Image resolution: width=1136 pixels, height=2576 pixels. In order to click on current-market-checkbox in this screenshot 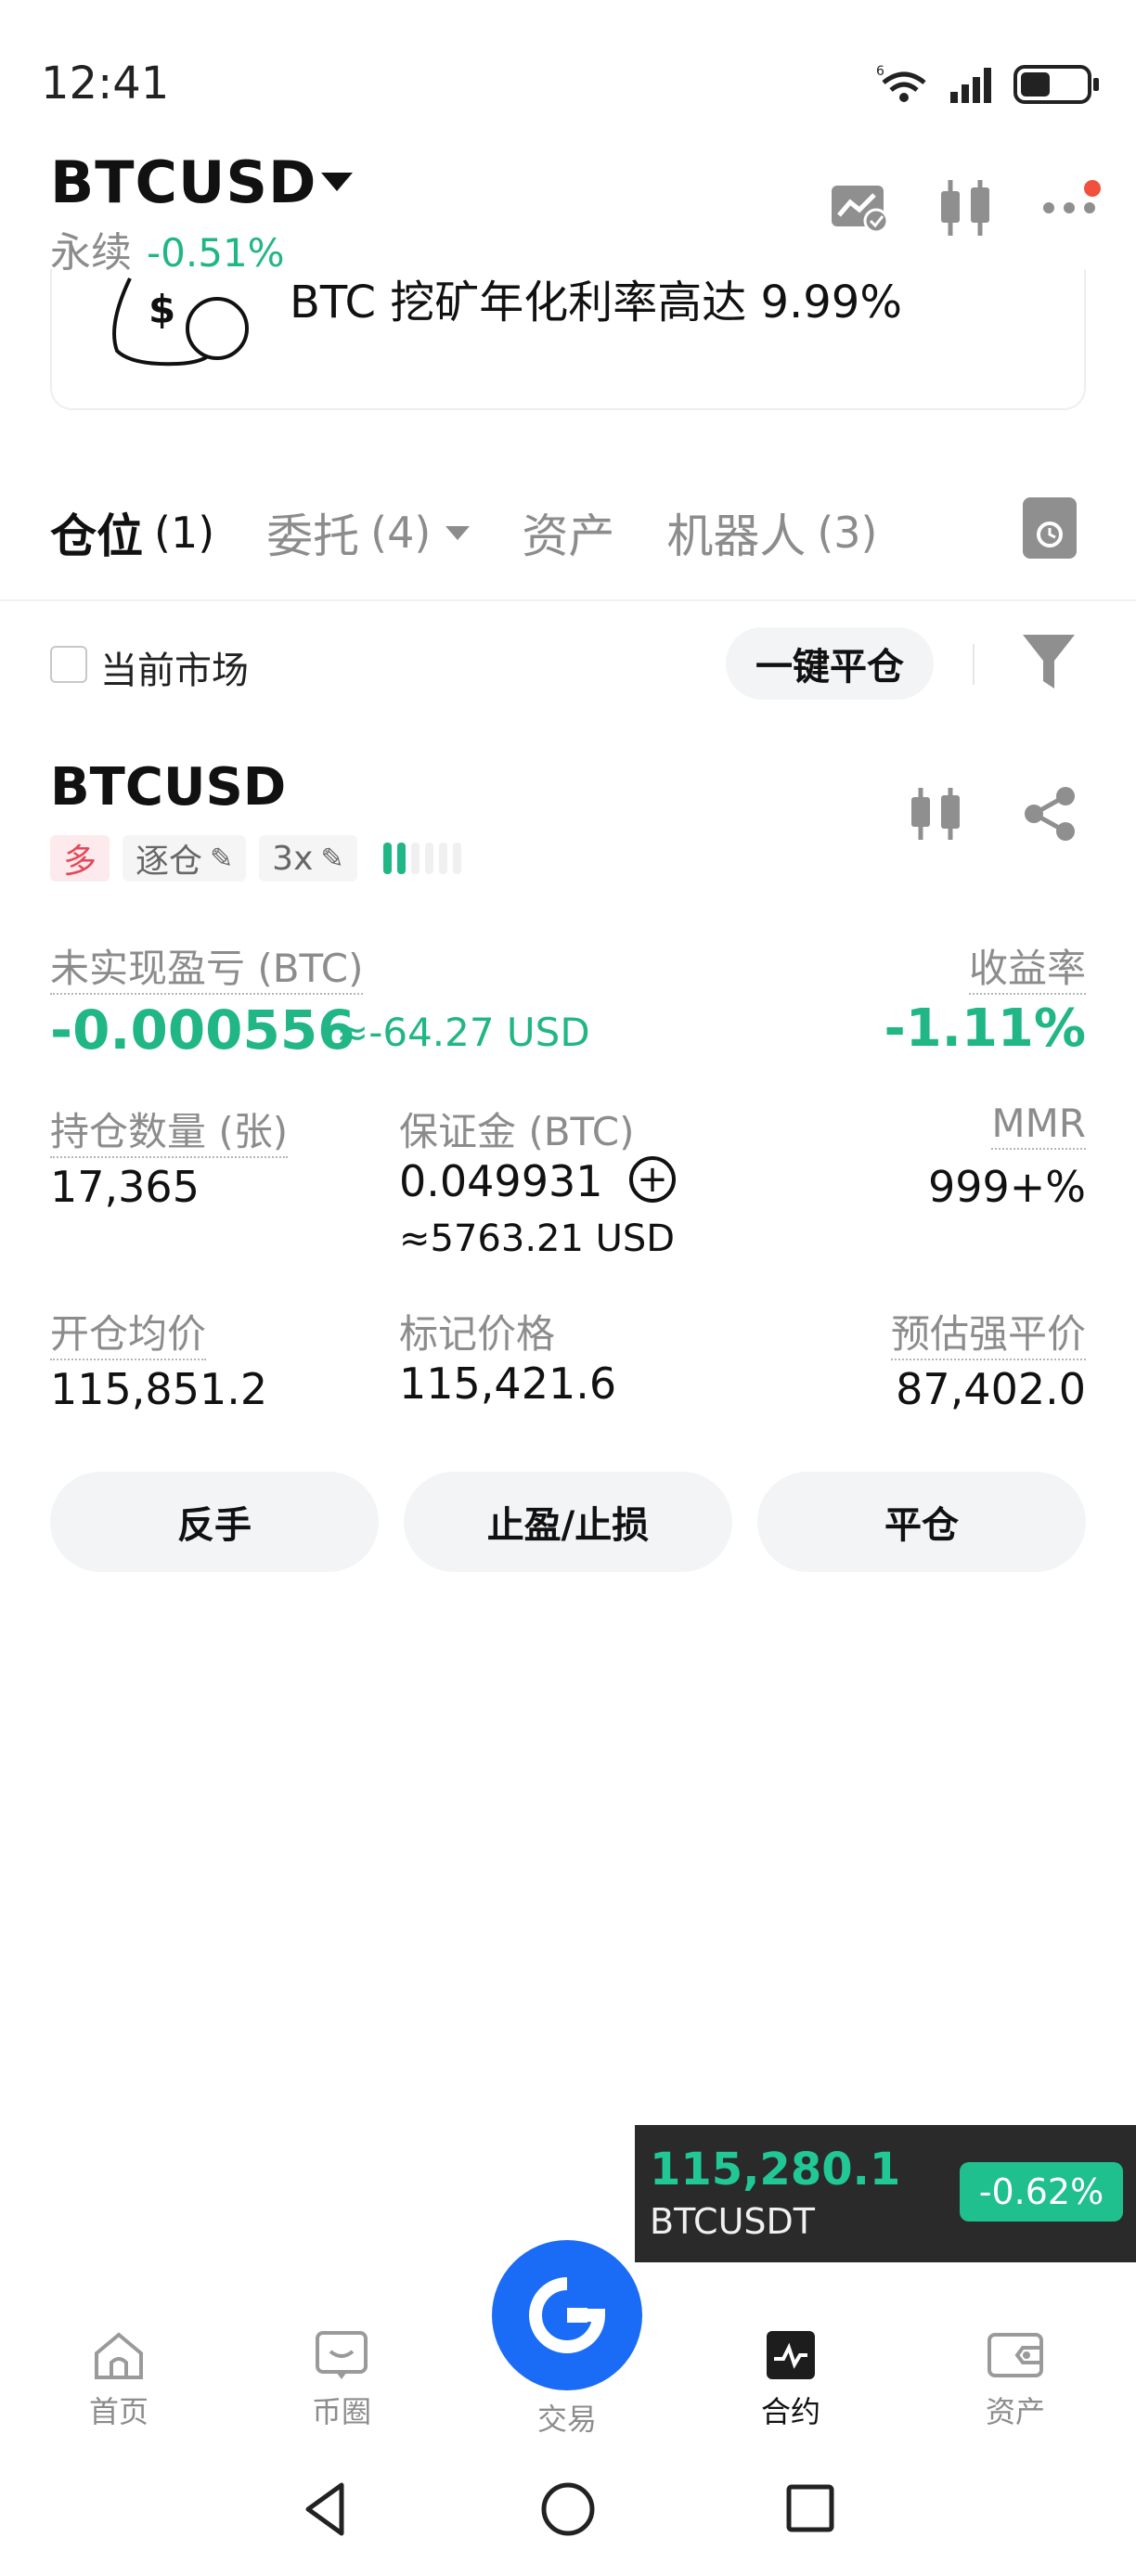, I will do `click(68, 664)`.